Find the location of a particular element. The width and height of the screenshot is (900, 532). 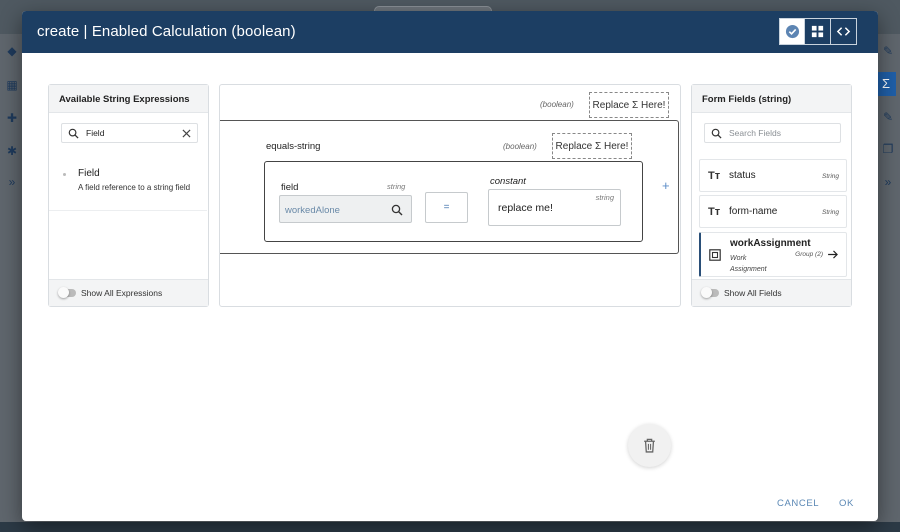

inner-replace-button: Replace Σ Here! is located at coordinates (592, 146).